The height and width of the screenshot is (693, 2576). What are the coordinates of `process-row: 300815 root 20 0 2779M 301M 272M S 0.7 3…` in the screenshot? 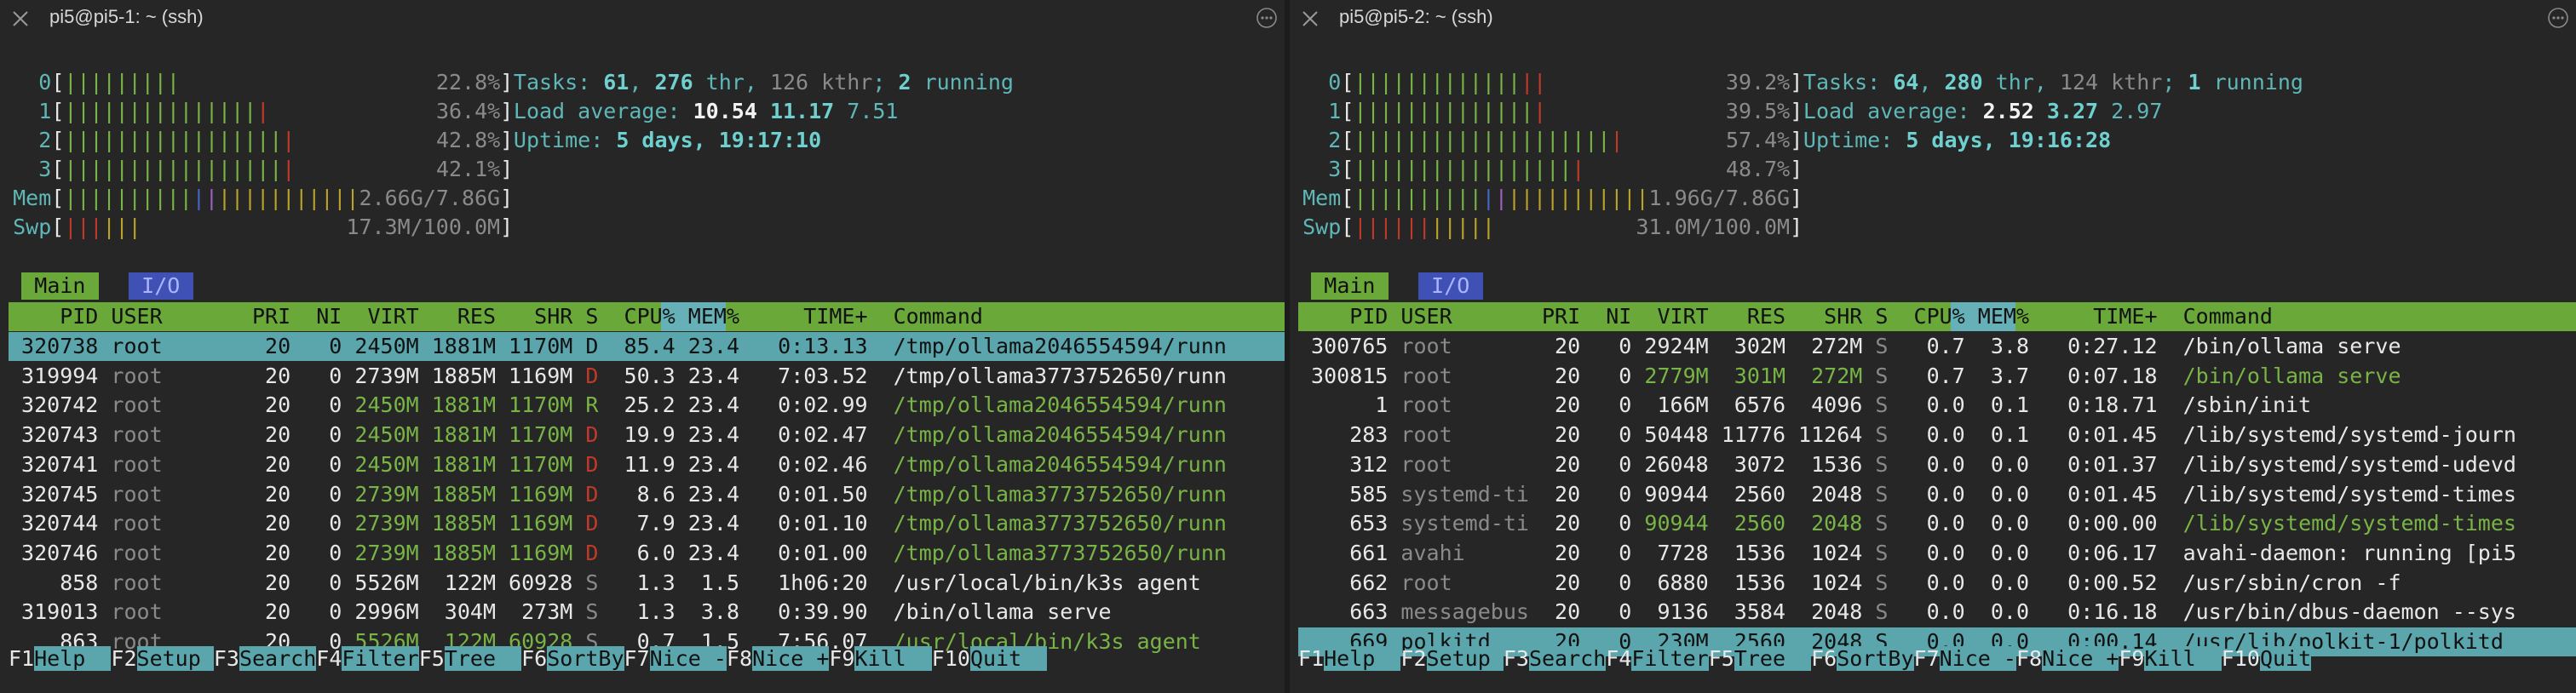 It's located at (1937, 376).